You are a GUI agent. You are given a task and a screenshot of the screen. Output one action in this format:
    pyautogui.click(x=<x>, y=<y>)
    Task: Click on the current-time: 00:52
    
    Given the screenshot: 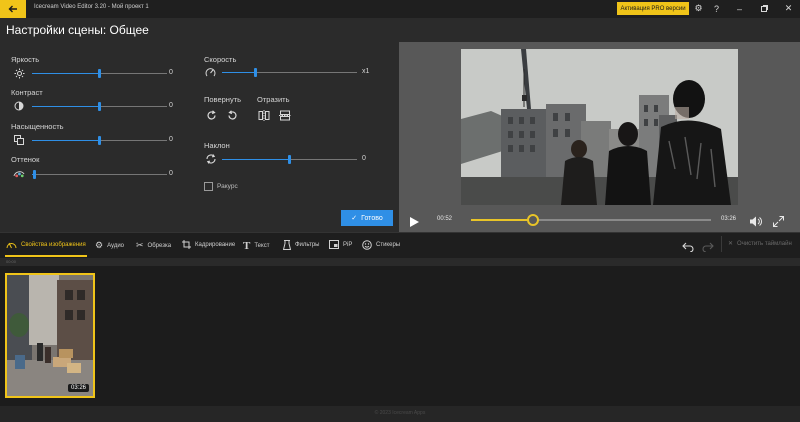 What is the action you would take?
    pyautogui.click(x=445, y=219)
    